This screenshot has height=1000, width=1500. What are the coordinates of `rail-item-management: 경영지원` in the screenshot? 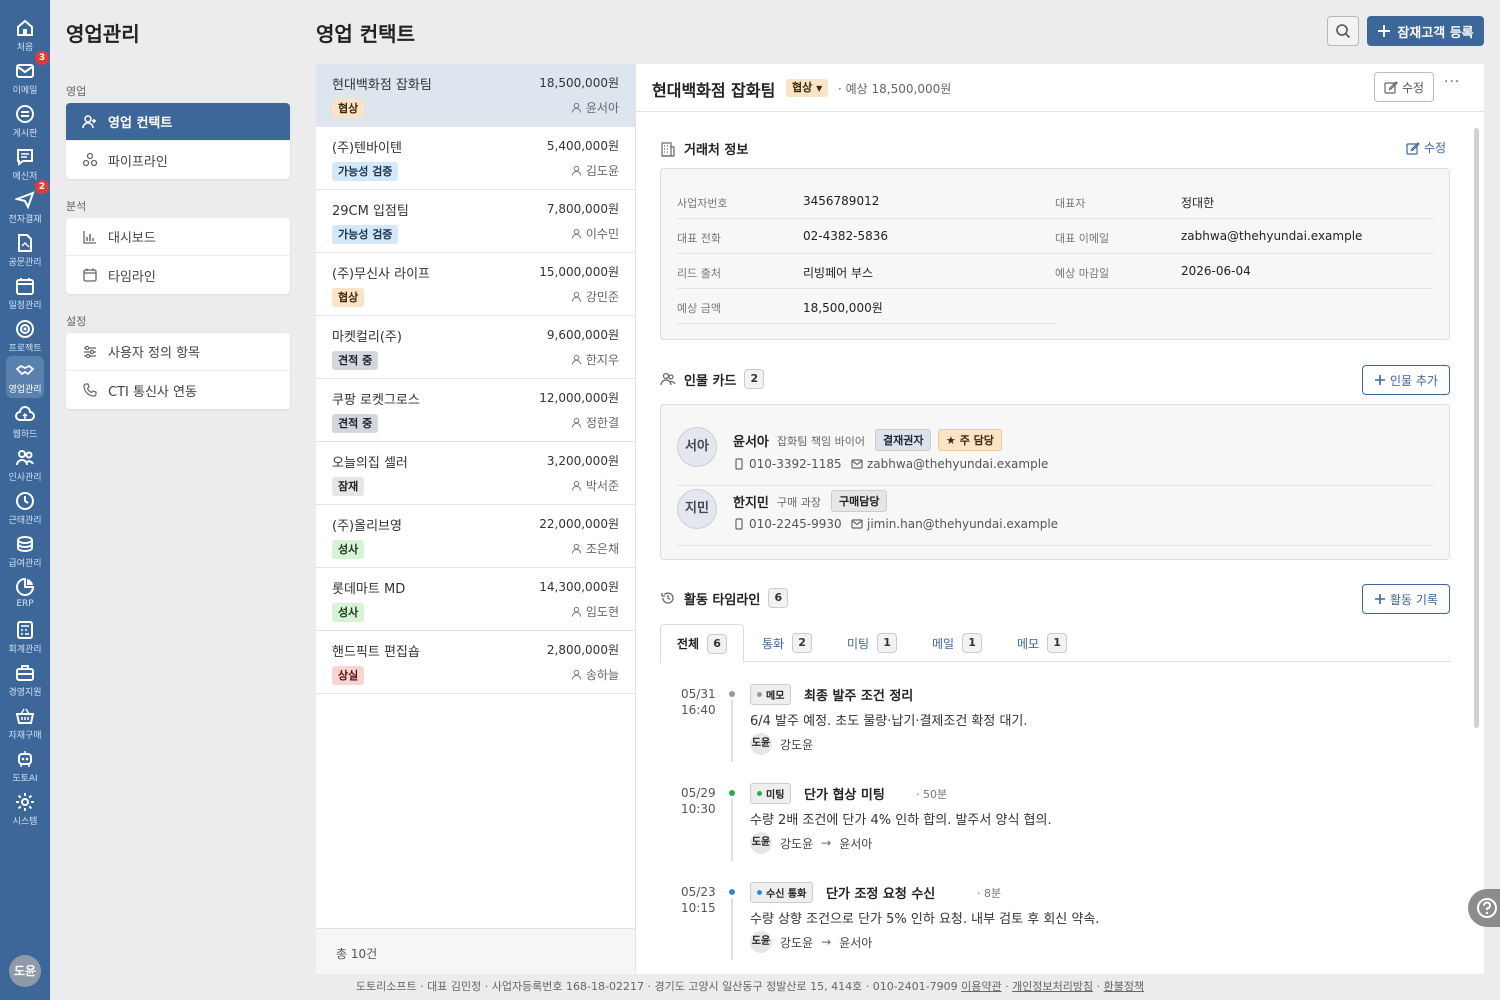 It's located at (25, 680).